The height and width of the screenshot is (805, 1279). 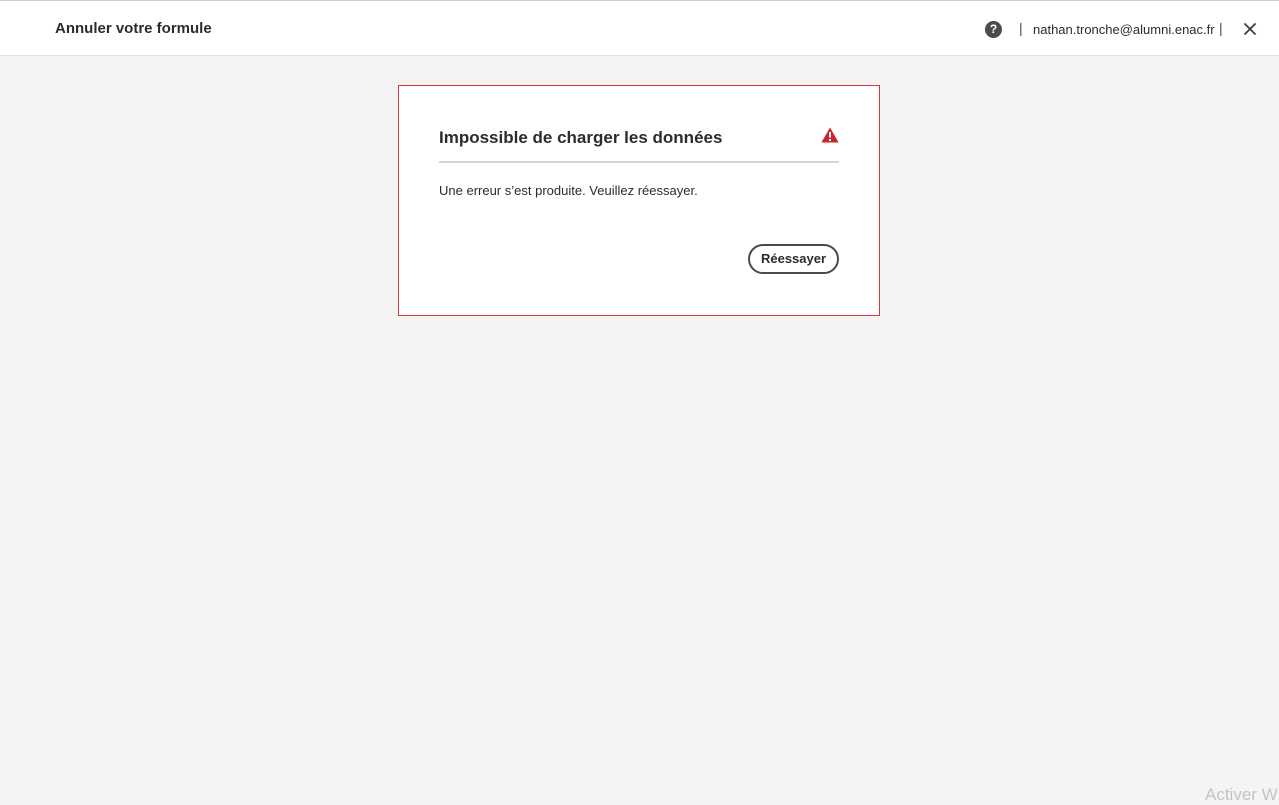 I want to click on close-icon, so click(x=1250, y=29).